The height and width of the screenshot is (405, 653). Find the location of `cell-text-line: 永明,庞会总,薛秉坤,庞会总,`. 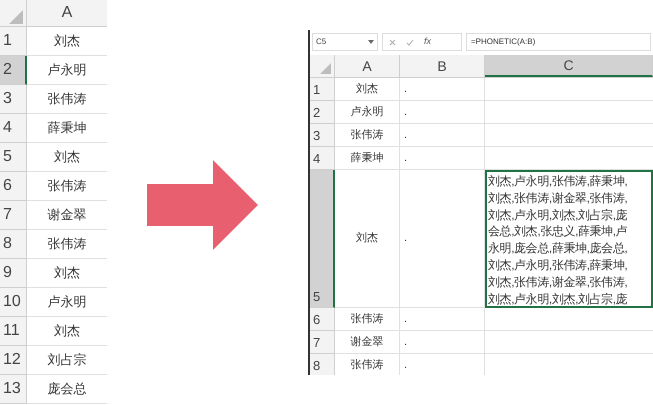

cell-text-line: 永明,庞会总,薛秉坤,庞会总, is located at coordinates (558, 248).